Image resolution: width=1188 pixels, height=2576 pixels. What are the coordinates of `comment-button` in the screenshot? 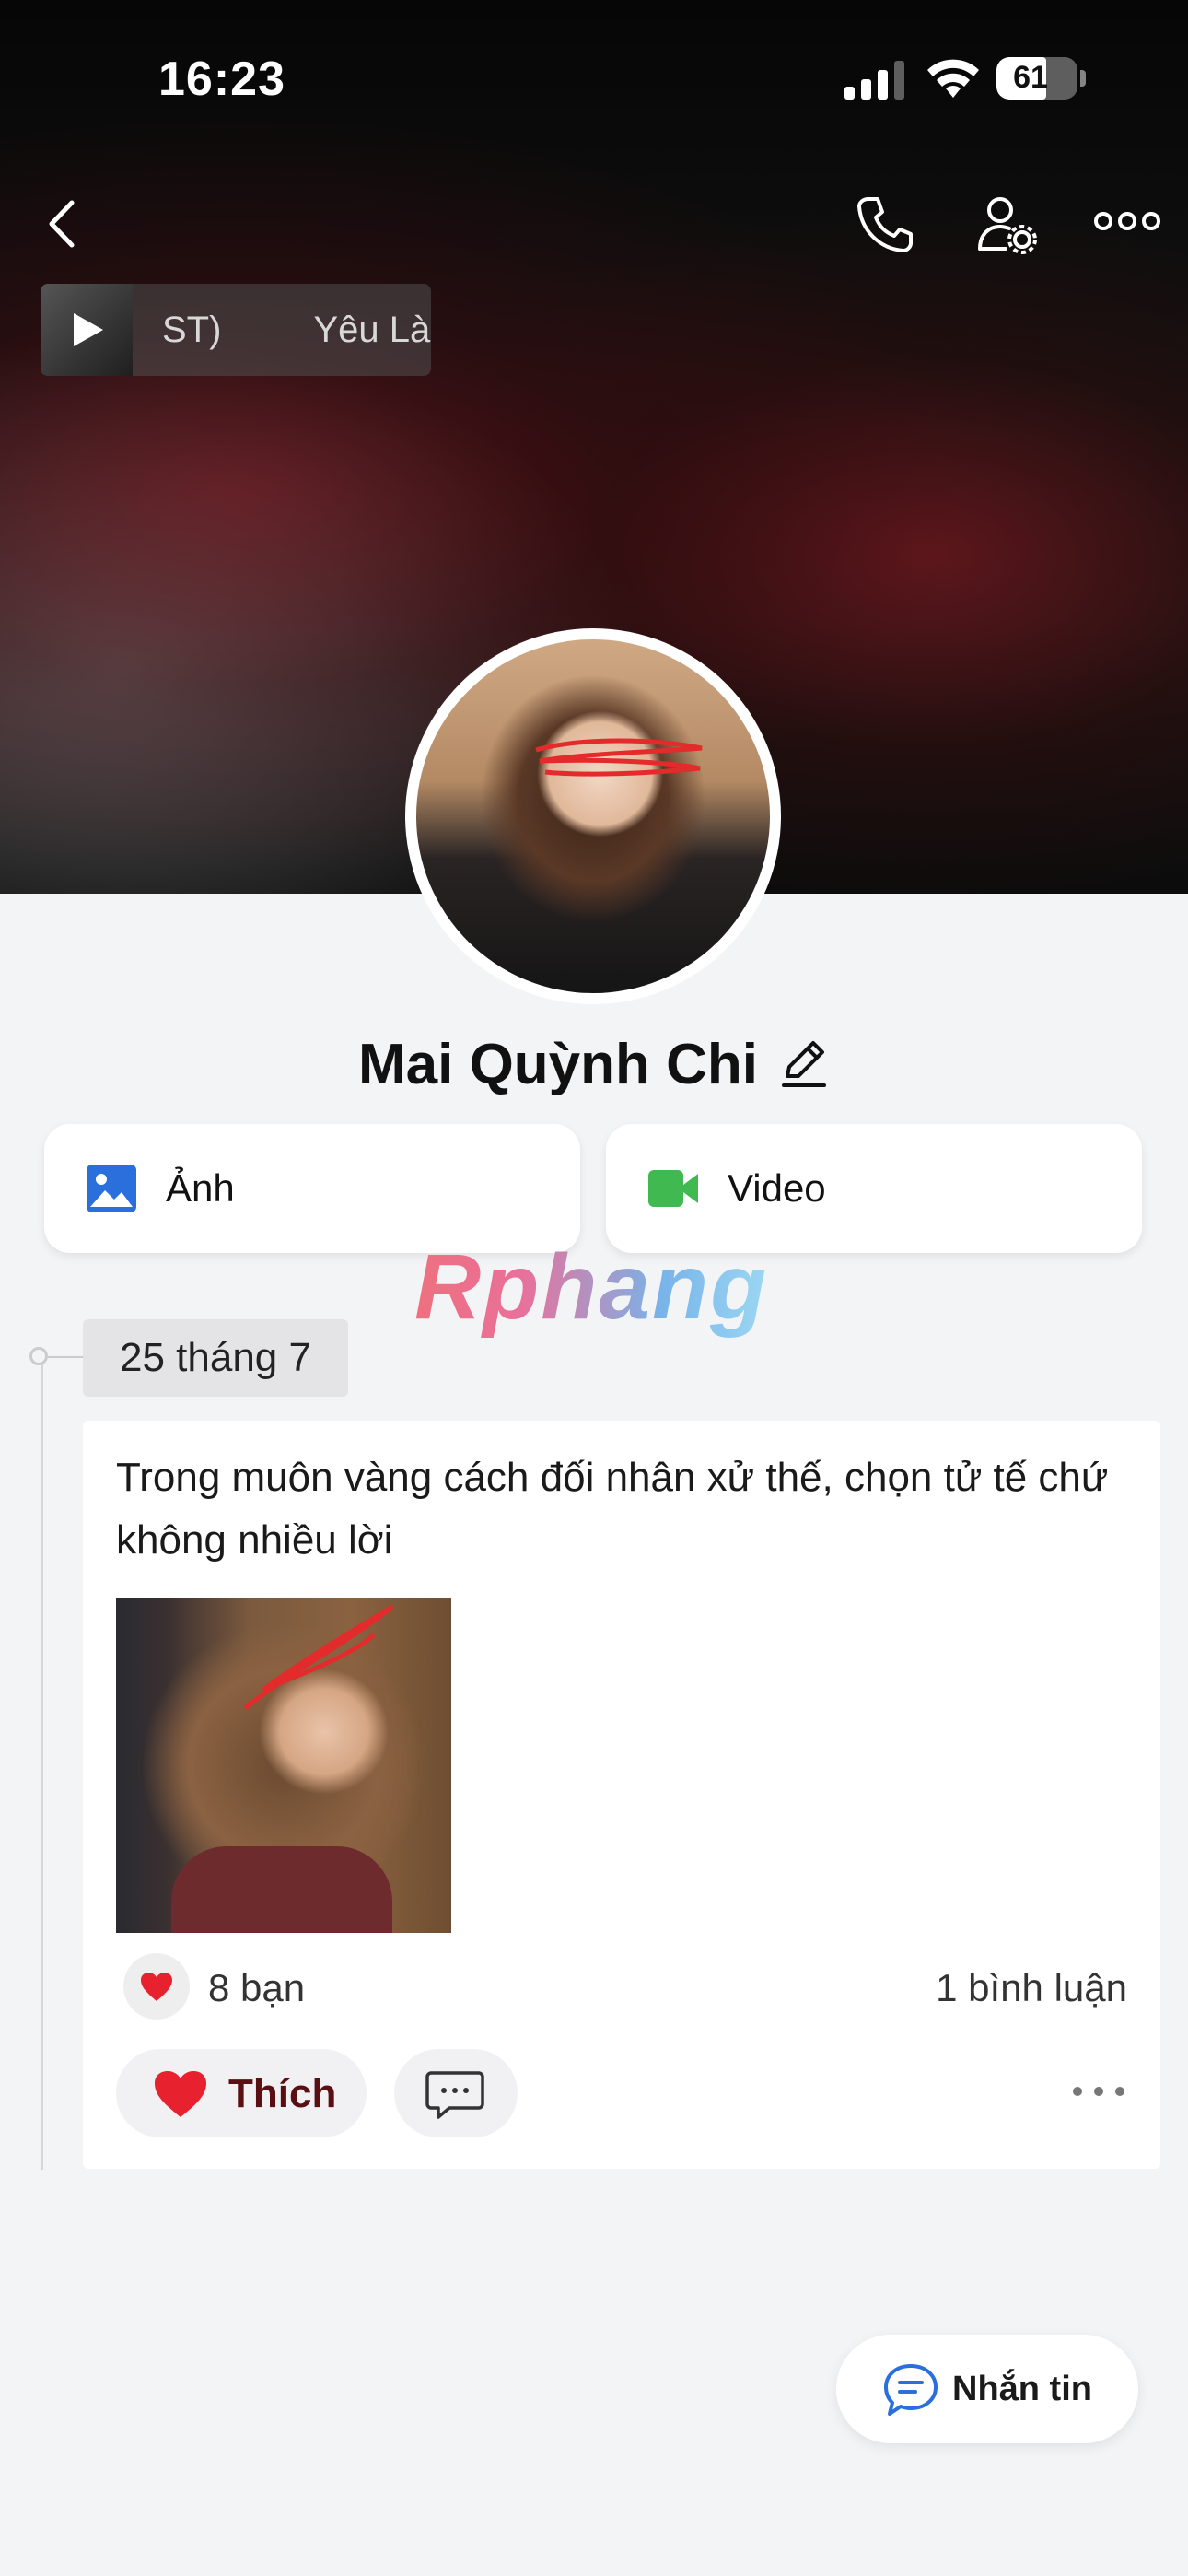 It's located at (456, 2093).